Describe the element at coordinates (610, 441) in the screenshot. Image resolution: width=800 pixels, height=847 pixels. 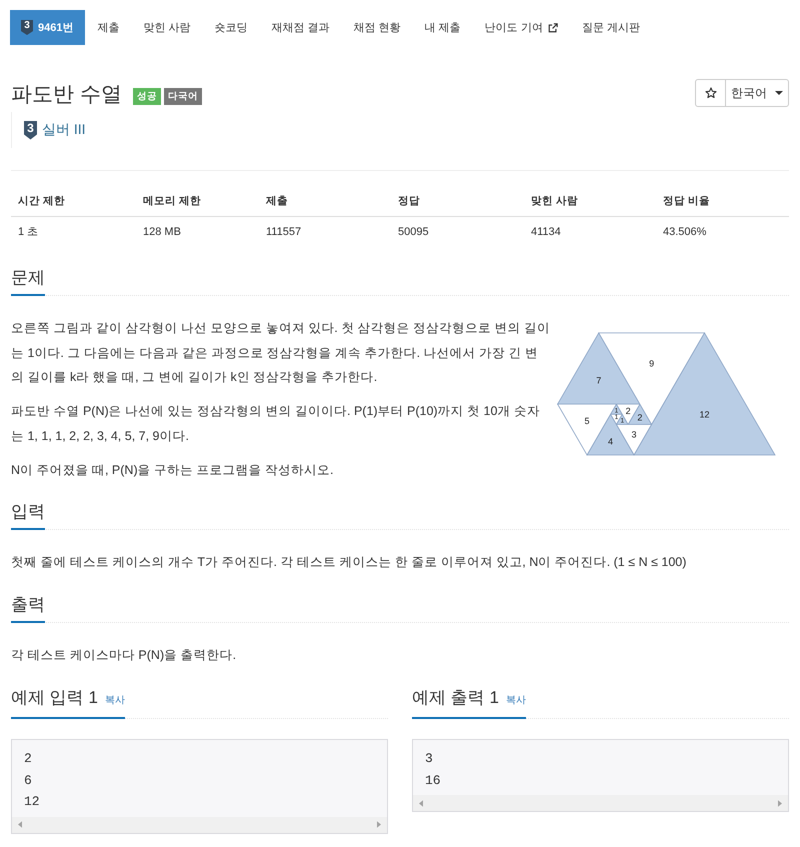
I see `triangle-label: 4` at that location.